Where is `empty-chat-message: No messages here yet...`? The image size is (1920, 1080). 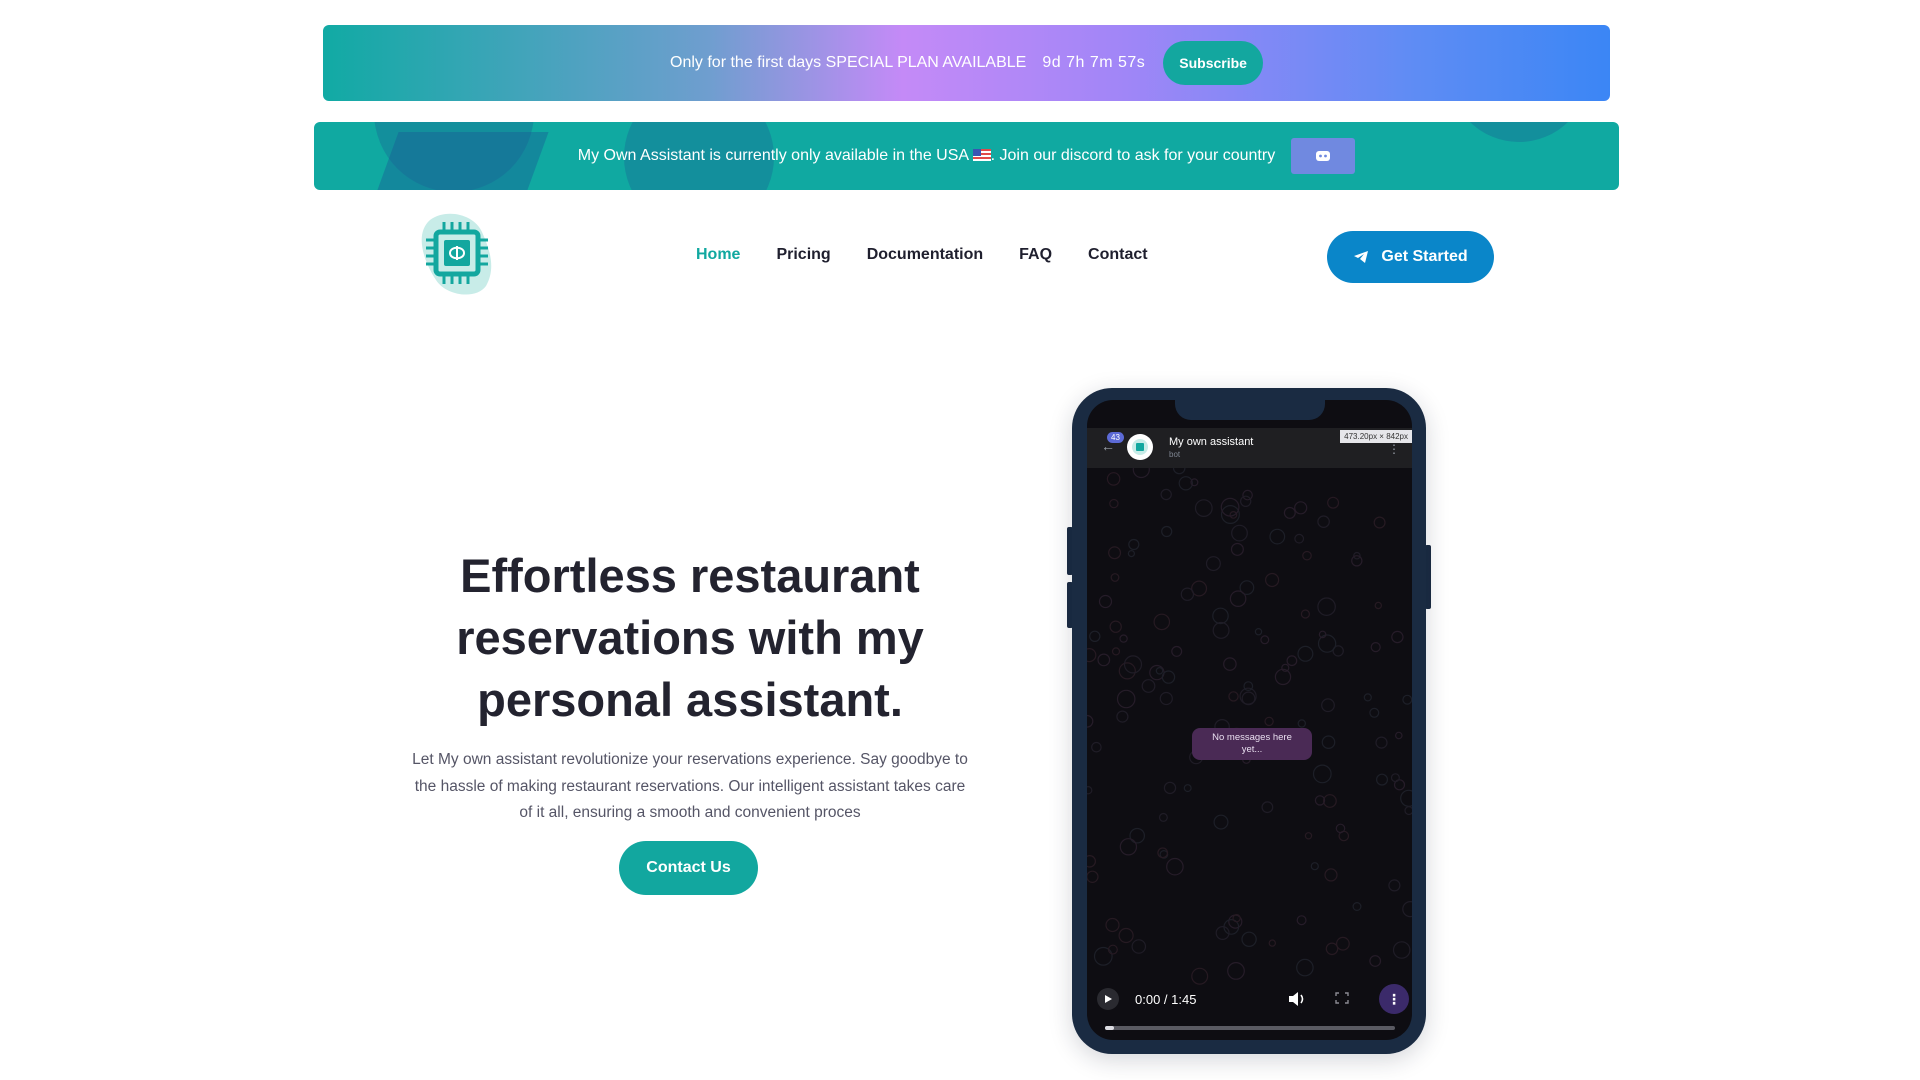
empty-chat-message: No messages here yet... is located at coordinates (1252, 744).